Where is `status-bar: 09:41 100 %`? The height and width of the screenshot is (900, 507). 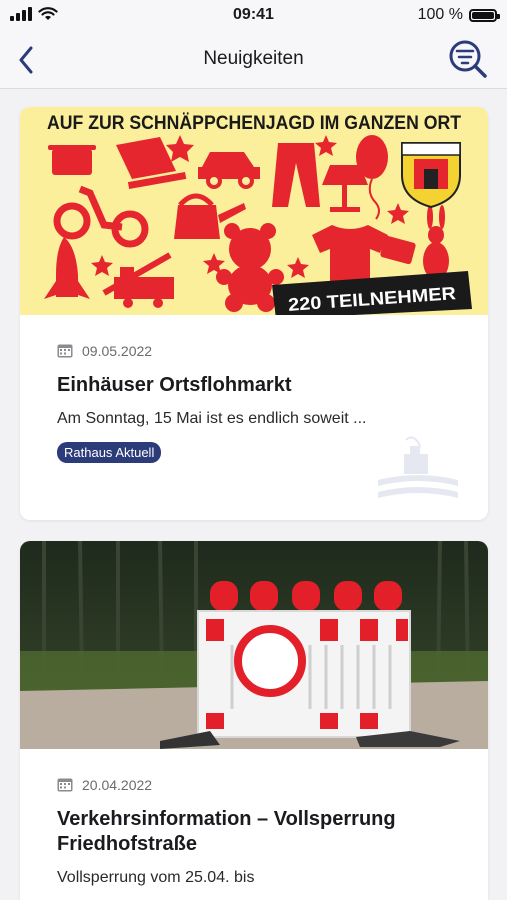
status-bar: 09:41 100 % is located at coordinates (253, 16).